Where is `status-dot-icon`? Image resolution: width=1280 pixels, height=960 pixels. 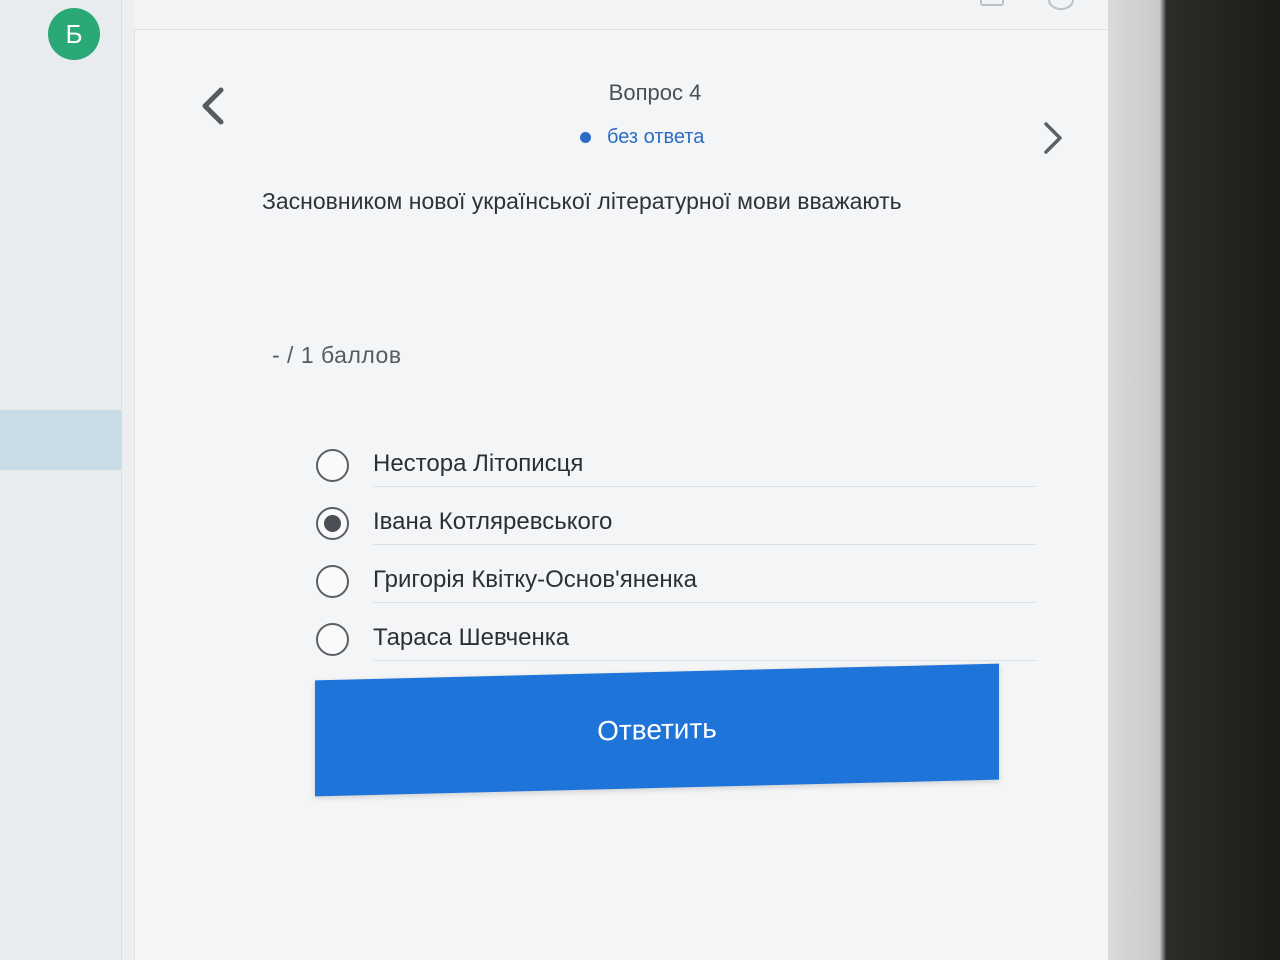 status-dot-icon is located at coordinates (585, 137).